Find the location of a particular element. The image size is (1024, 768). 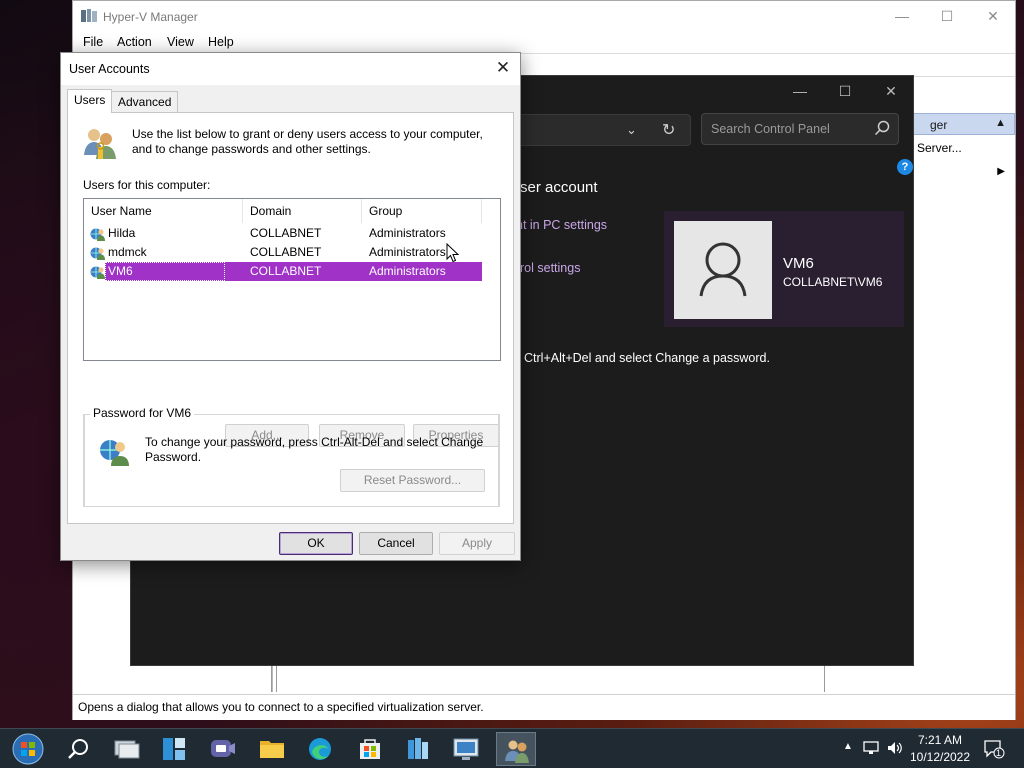

menu-help: Help is located at coordinates (221, 42).